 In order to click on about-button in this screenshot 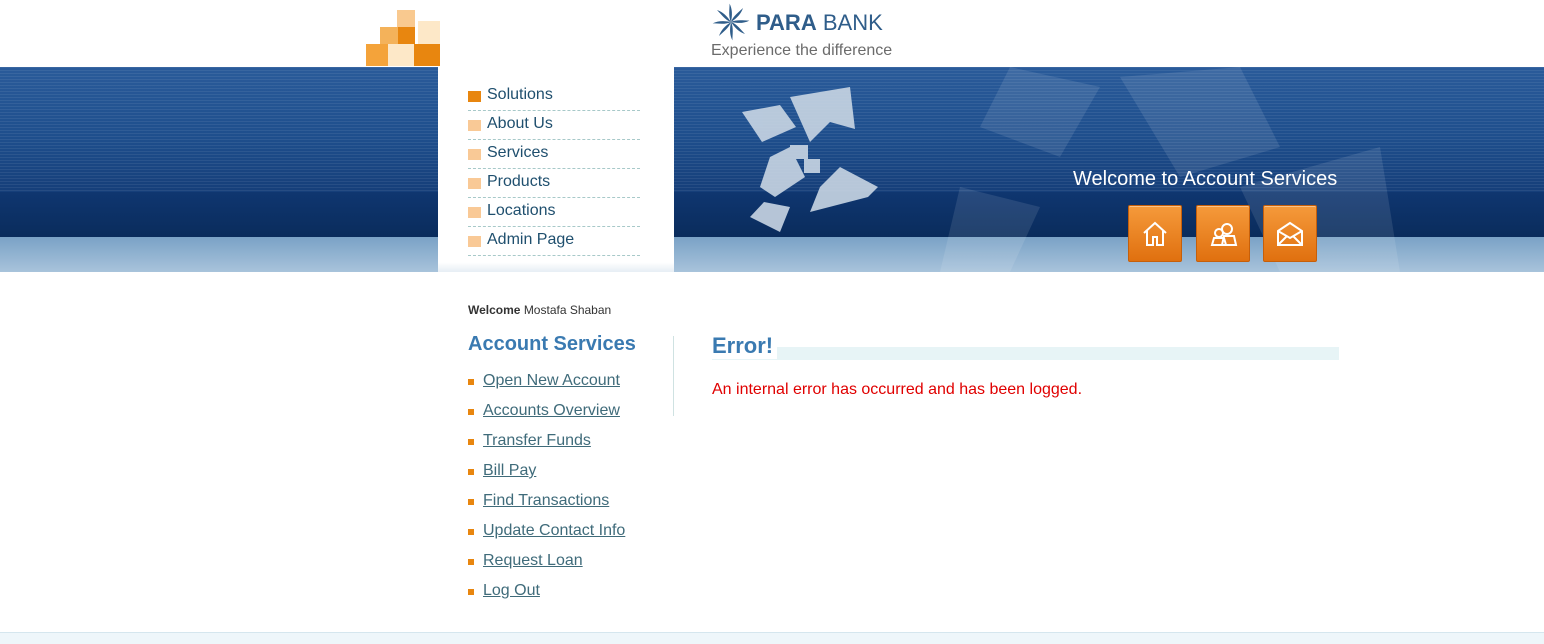, I will do `click(1223, 233)`.